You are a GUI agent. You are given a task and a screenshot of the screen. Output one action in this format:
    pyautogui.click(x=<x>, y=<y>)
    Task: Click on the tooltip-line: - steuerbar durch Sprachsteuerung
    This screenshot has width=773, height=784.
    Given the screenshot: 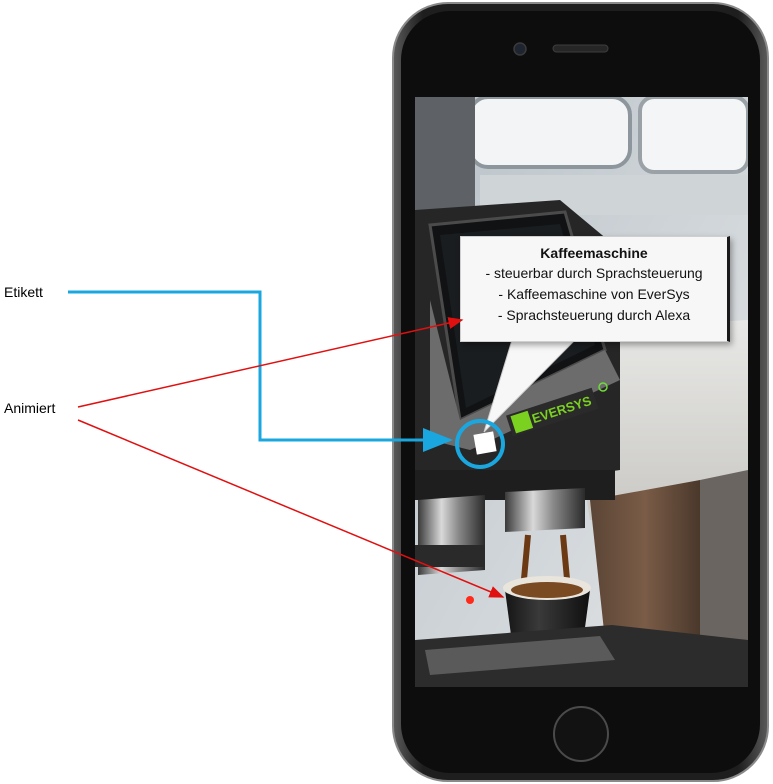 What is the action you would take?
    pyautogui.click(x=594, y=273)
    